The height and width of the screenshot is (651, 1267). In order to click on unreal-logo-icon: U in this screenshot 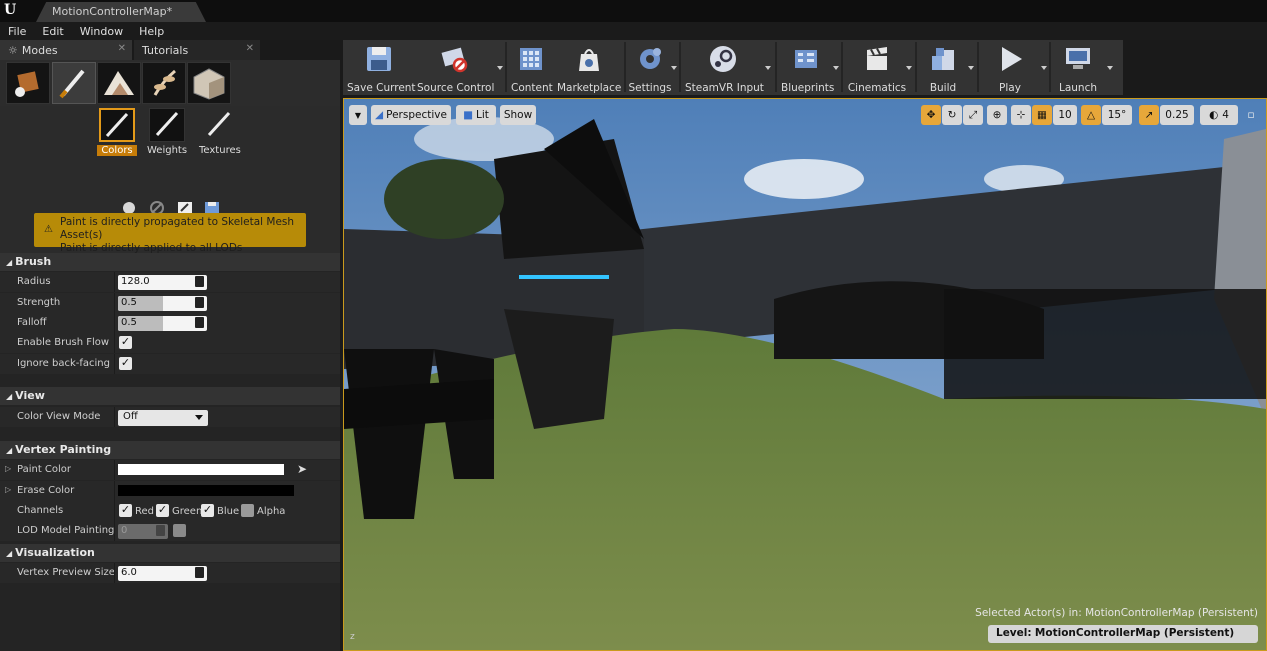, I will do `click(14, 11)`.